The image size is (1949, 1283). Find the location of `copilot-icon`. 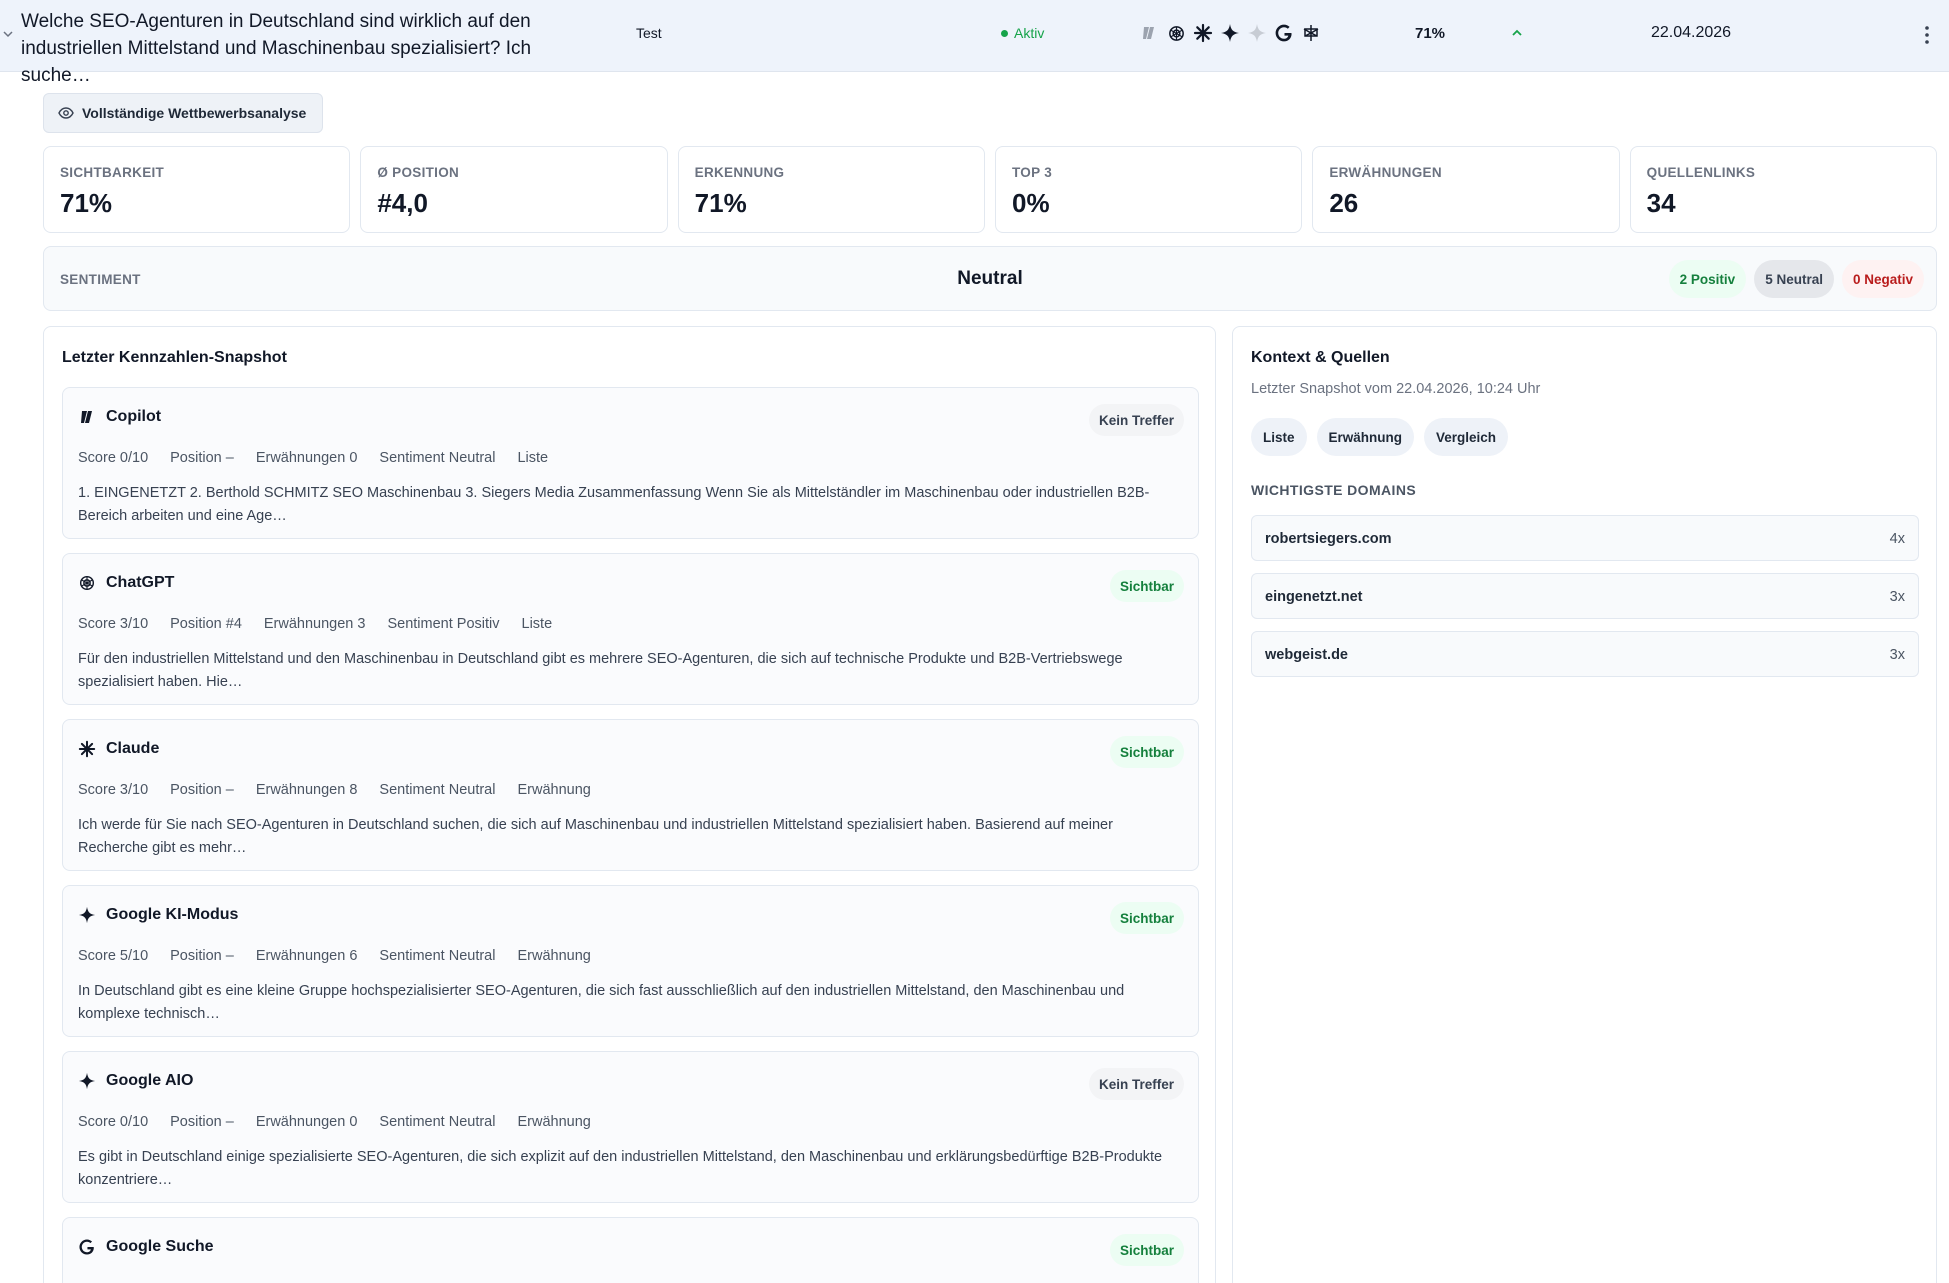

copilot-icon is located at coordinates (1149, 33).